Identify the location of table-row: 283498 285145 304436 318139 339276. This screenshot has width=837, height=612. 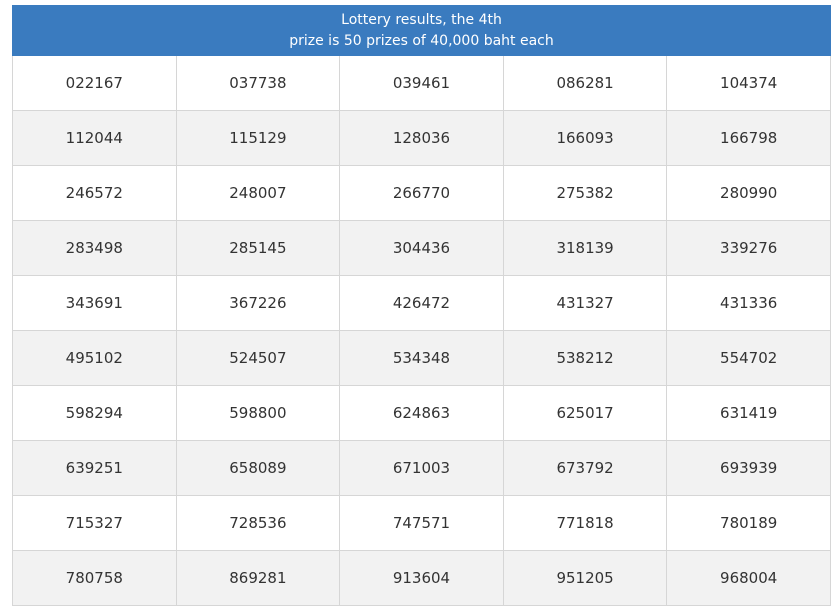
(421, 248).